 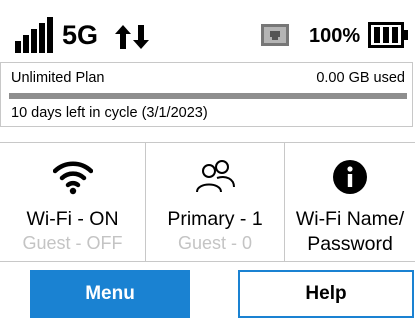 I want to click on menu-button: Menu, so click(x=110, y=294).